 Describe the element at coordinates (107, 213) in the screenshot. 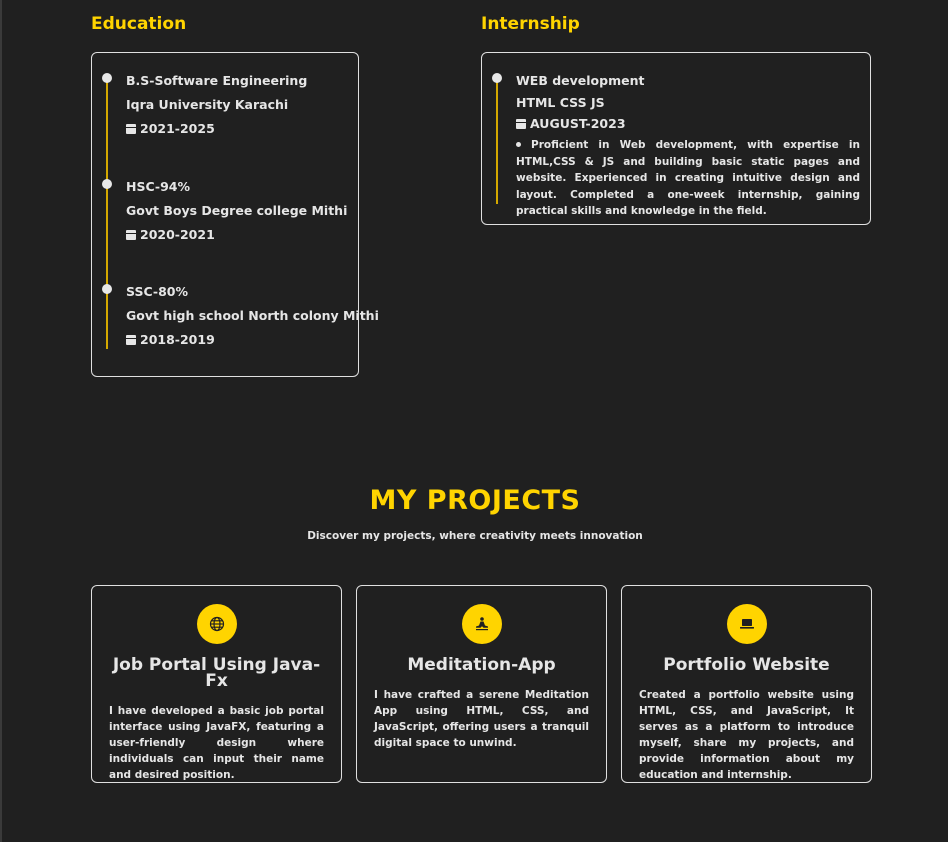

I see `education-timeline` at that location.